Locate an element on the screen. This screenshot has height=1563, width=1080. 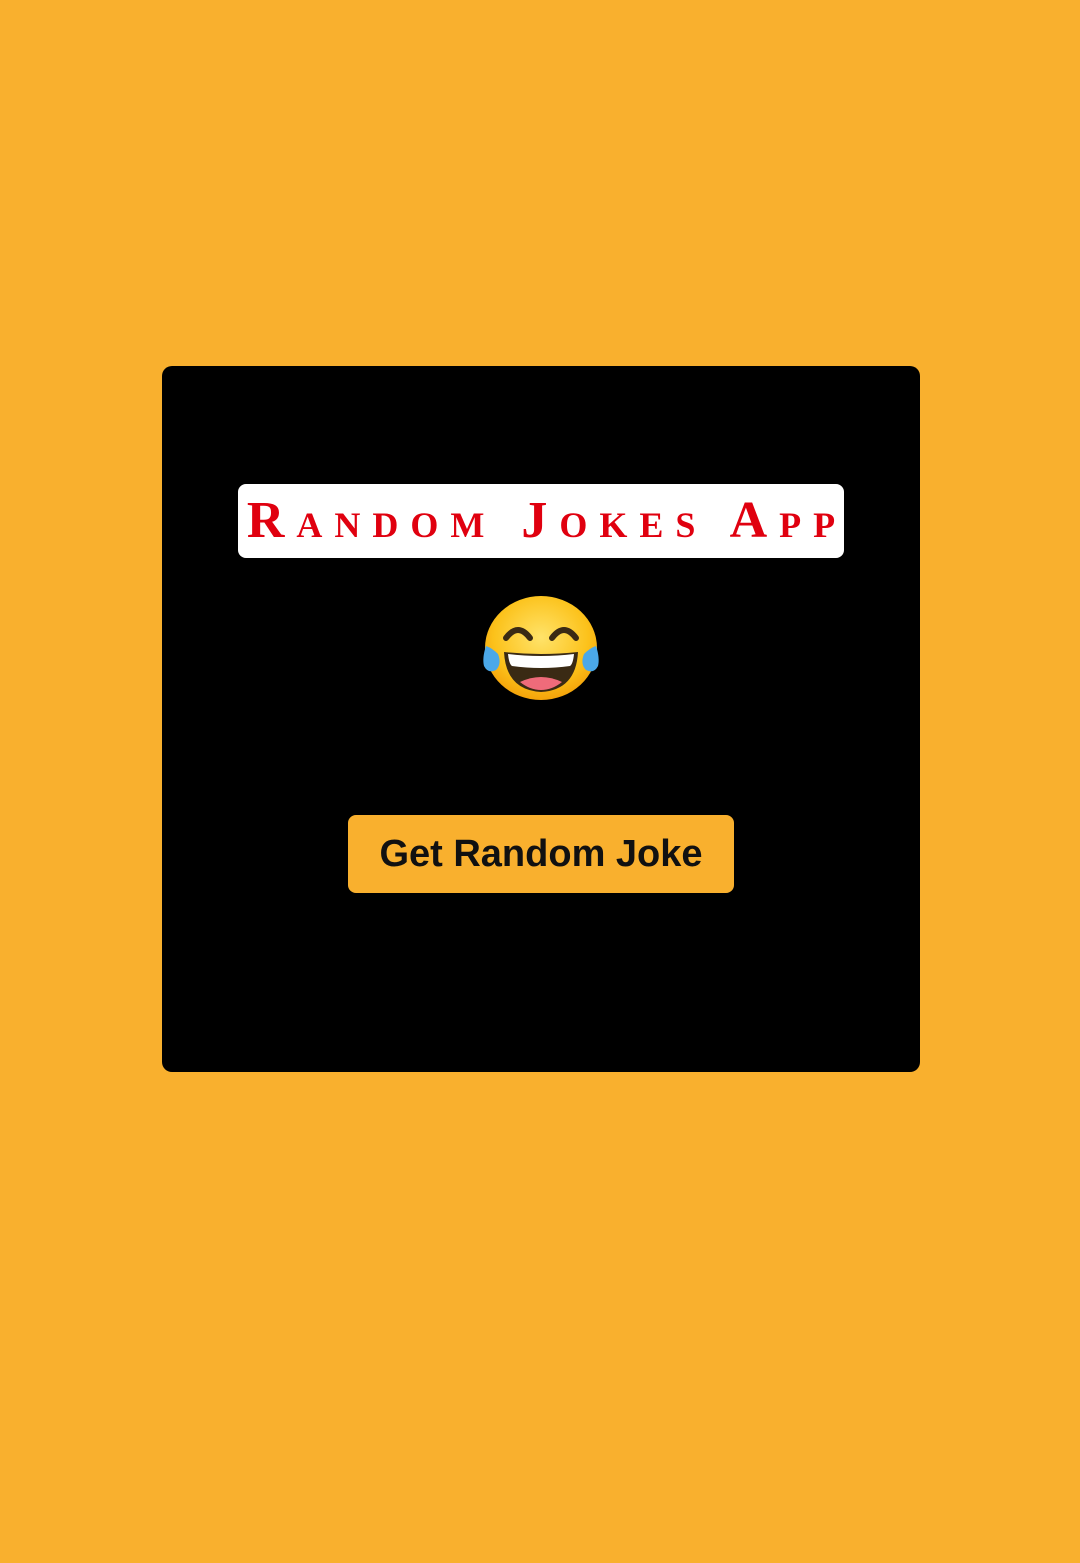
app-title: Random Jokes App is located at coordinates (545, 520).